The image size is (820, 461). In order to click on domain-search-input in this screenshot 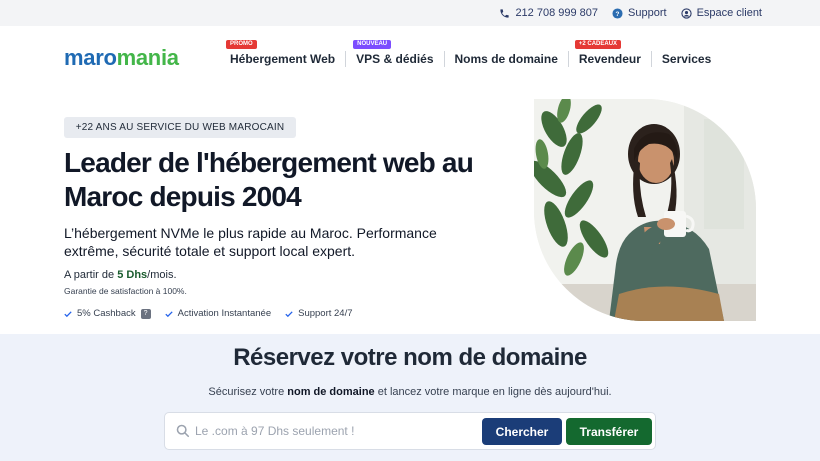, I will do `click(335, 431)`.